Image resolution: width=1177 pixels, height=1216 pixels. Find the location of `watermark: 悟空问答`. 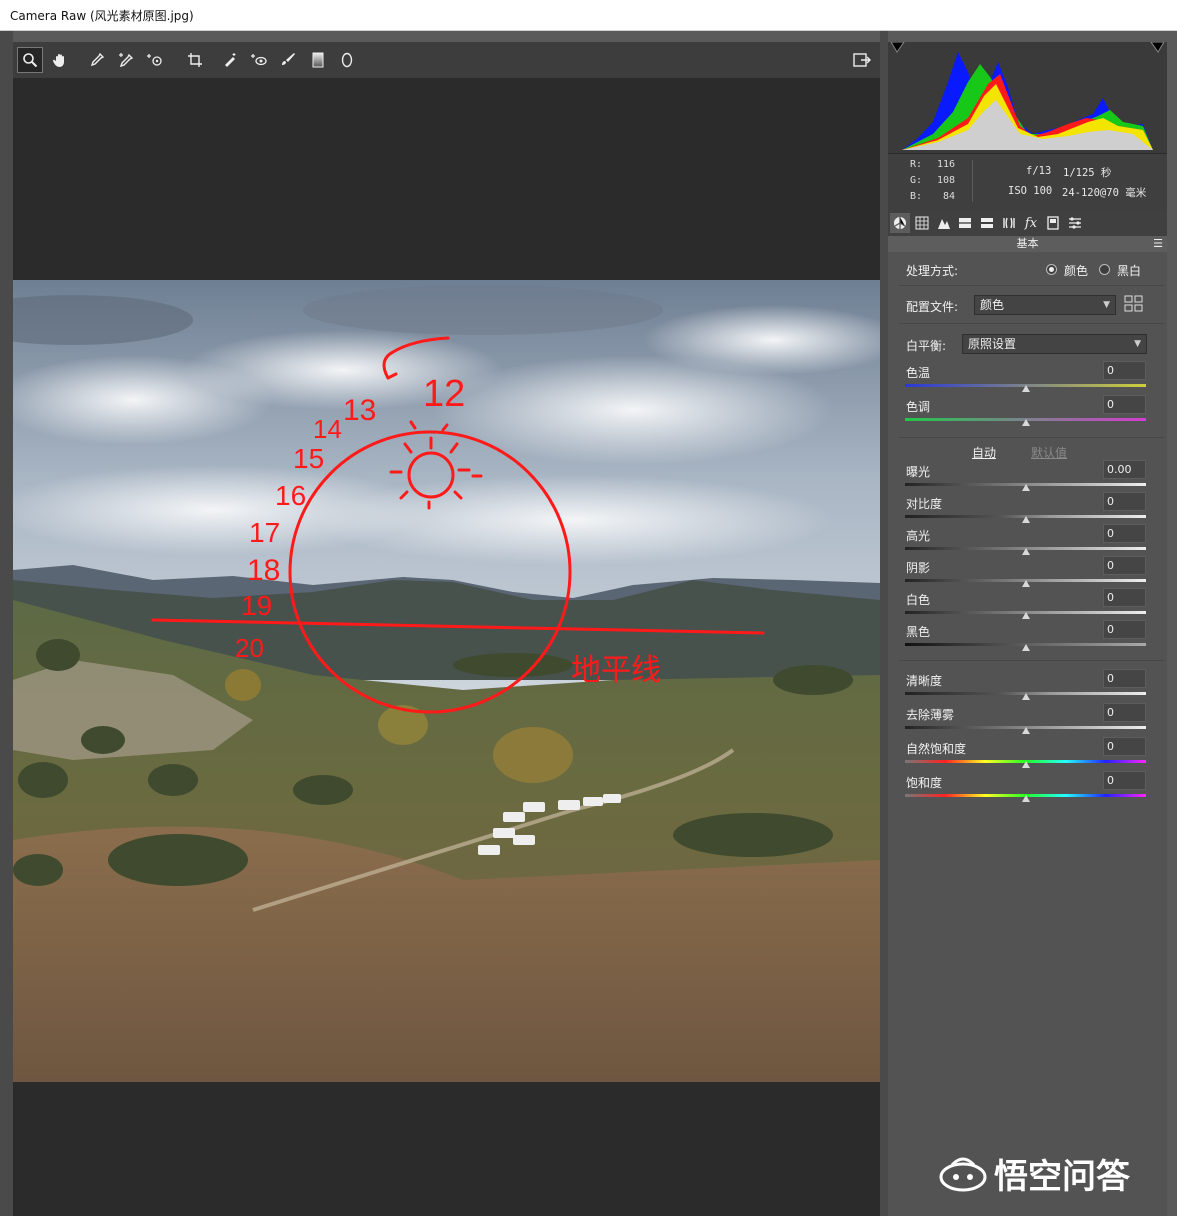

watermark: 悟空问答 is located at coordinates (1034, 1173).